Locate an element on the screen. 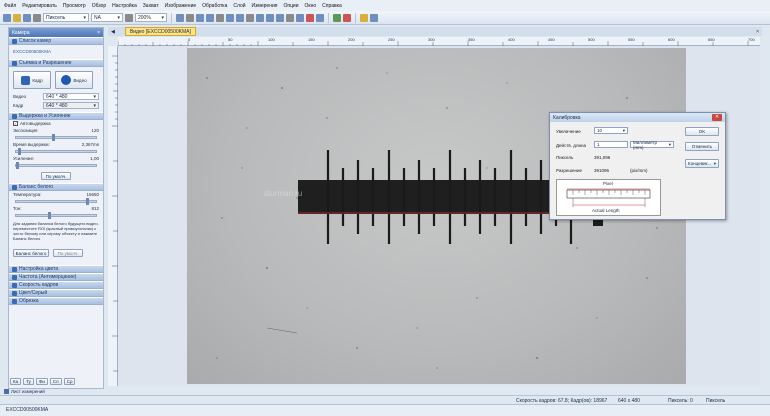  video-button: Видео is located at coordinates (74, 80).